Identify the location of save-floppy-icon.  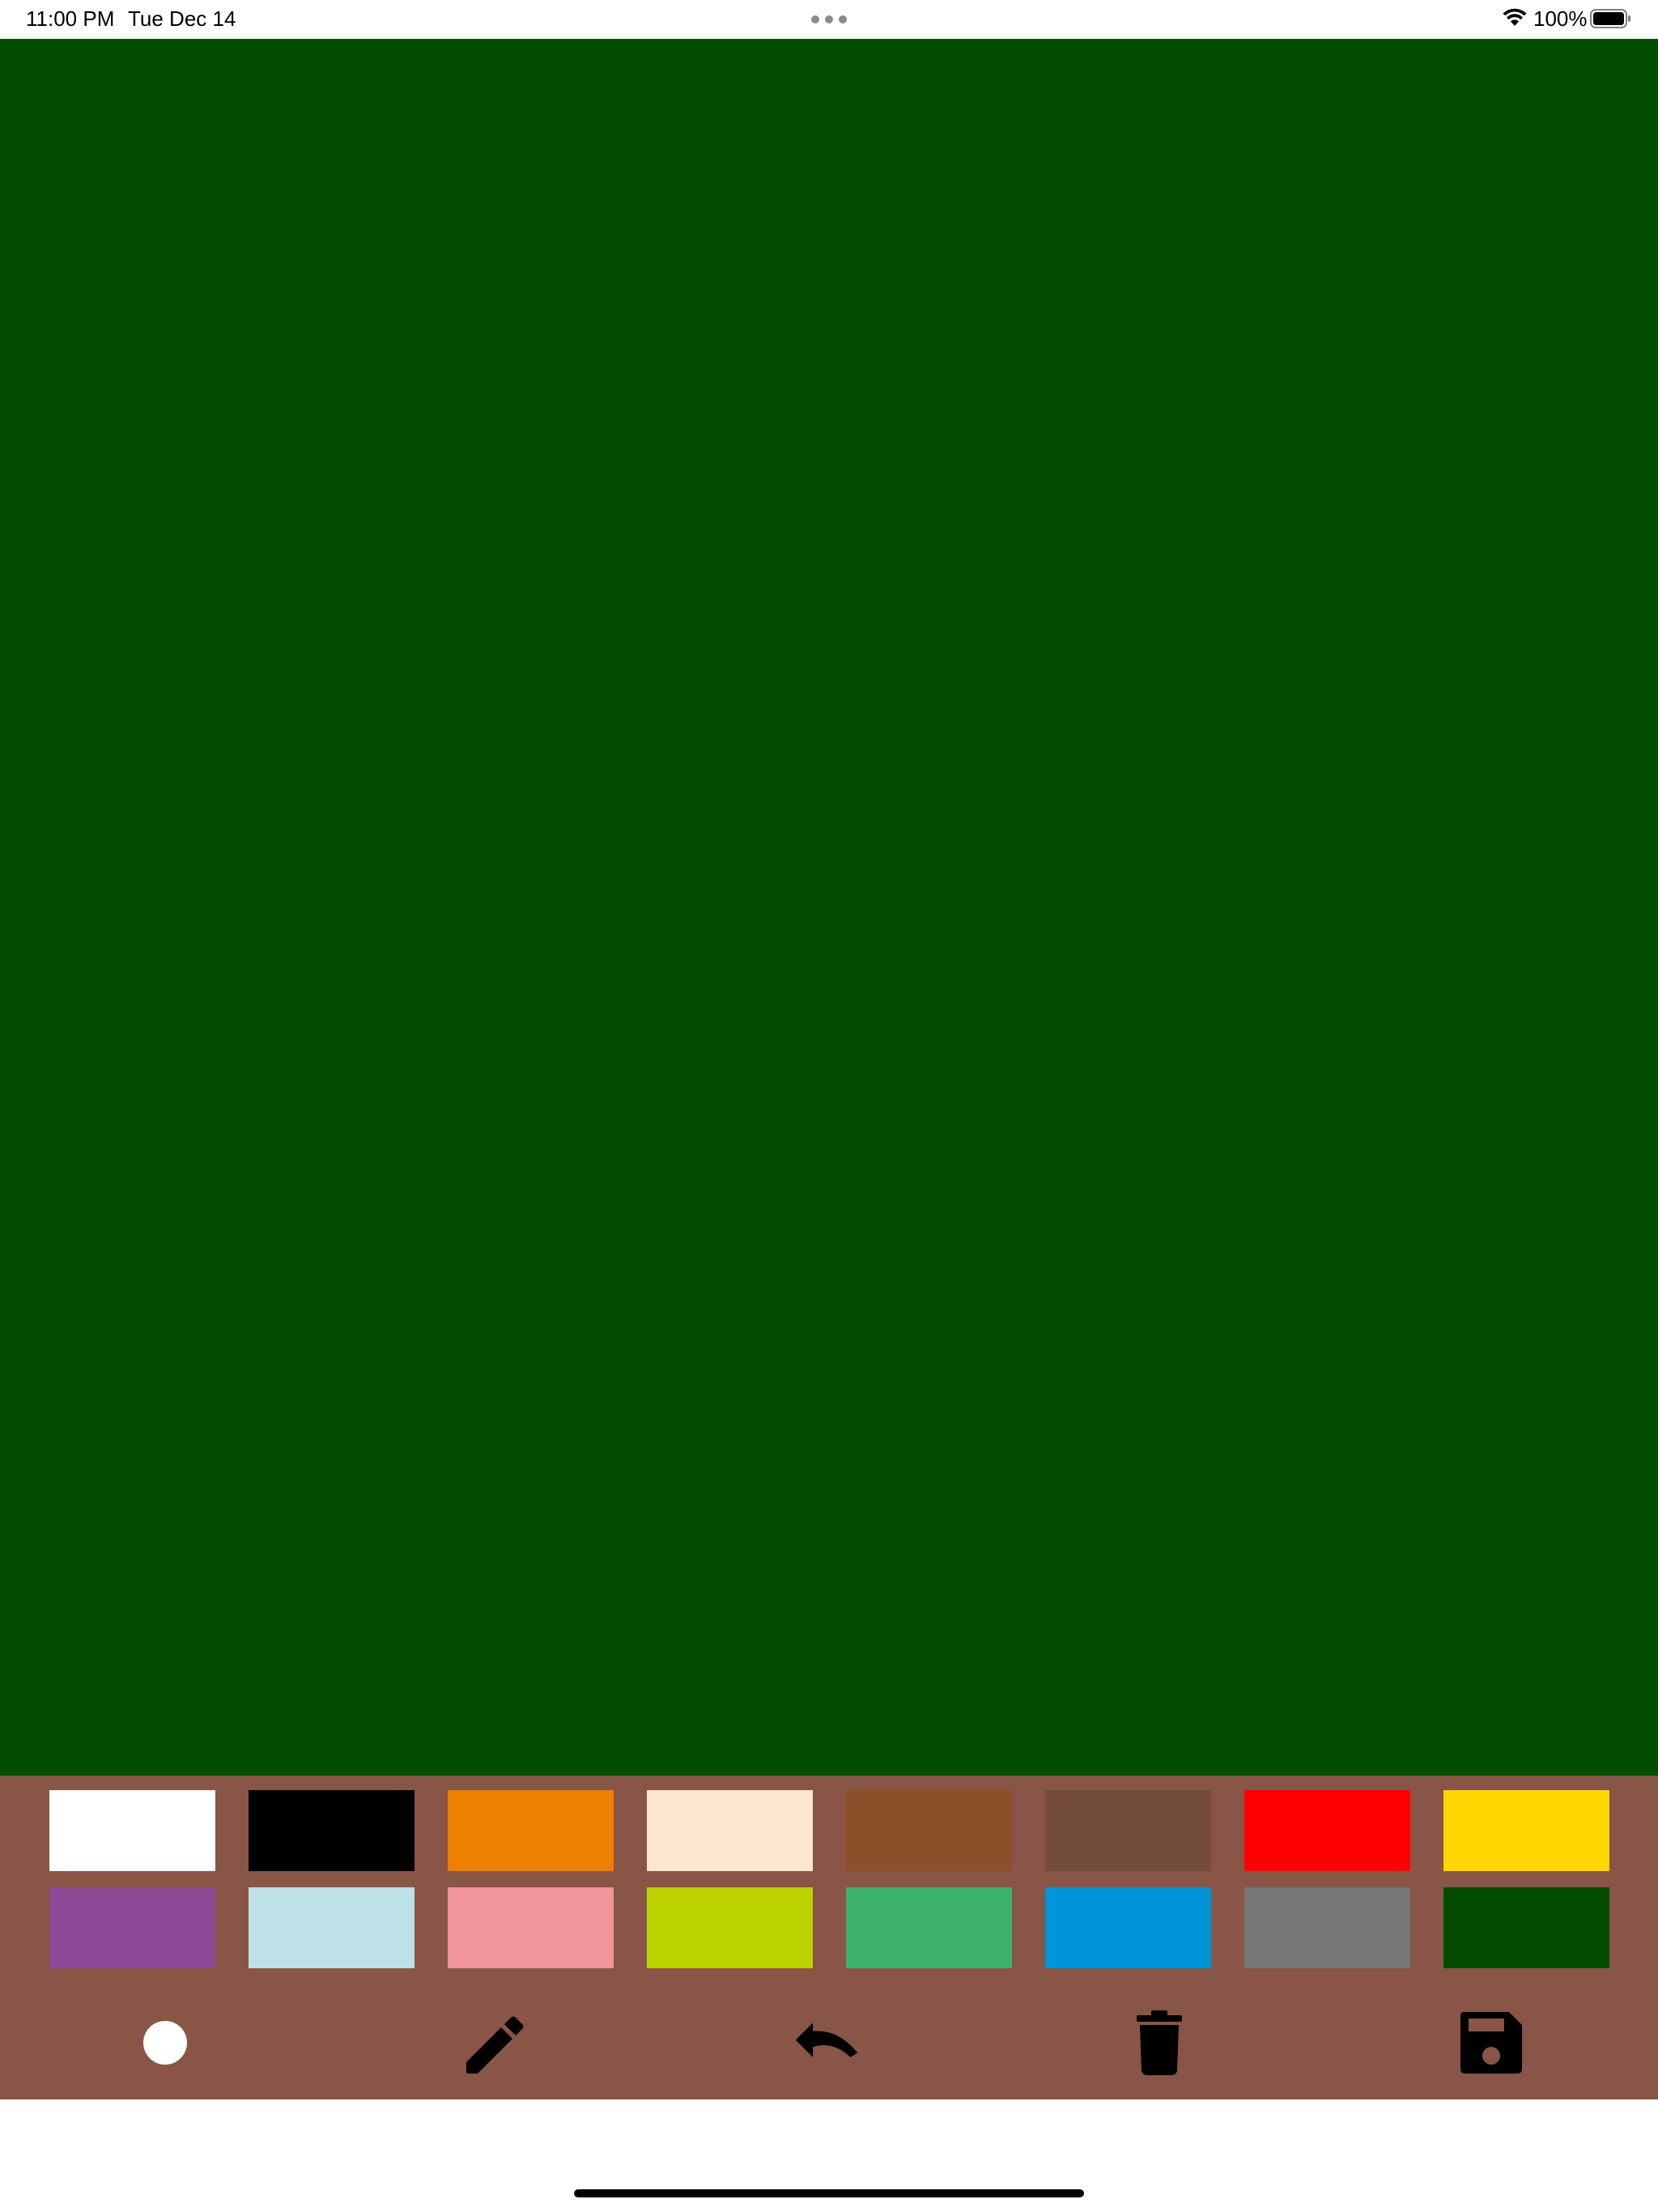
(1491, 2043).